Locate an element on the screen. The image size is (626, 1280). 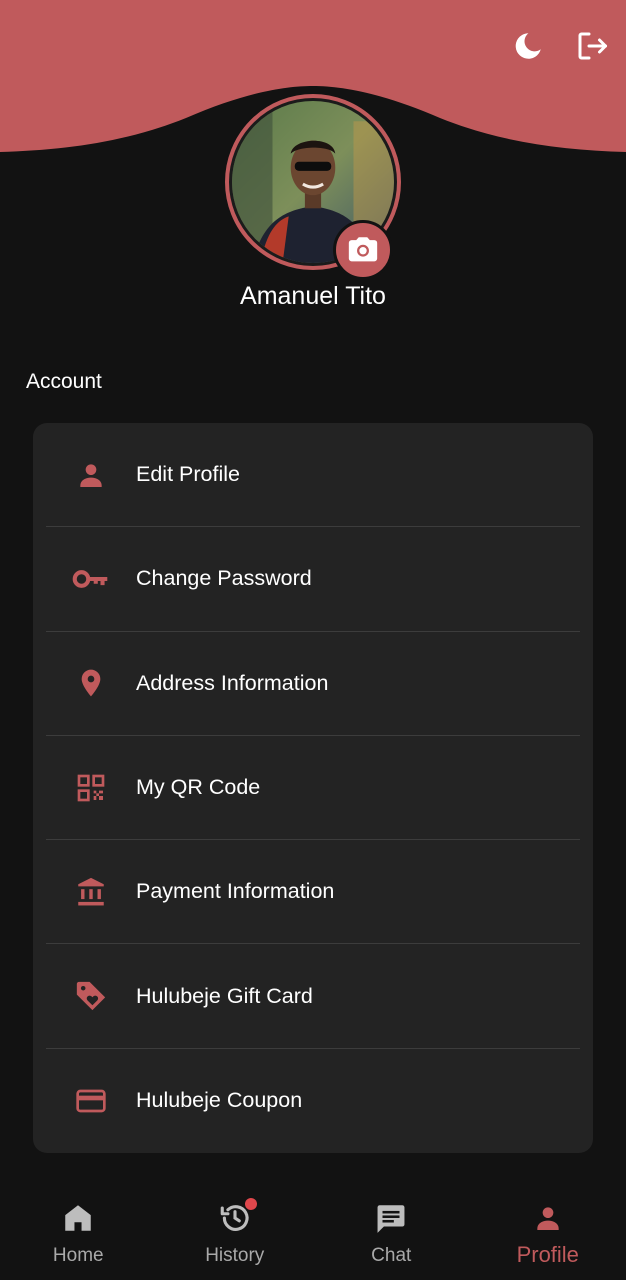
menu-item-label: Payment Information is located at coordinates (235, 891).